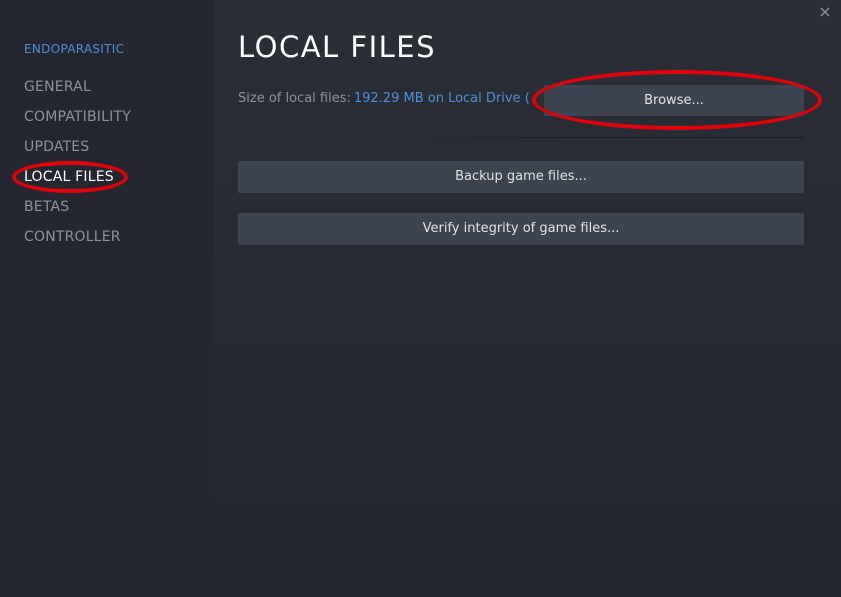 The image size is (841, 597). Describe the element at coordinates (77, 182) in the screenshot. I see `sidebar-item-local-files: LOCAL FILES` at that location.